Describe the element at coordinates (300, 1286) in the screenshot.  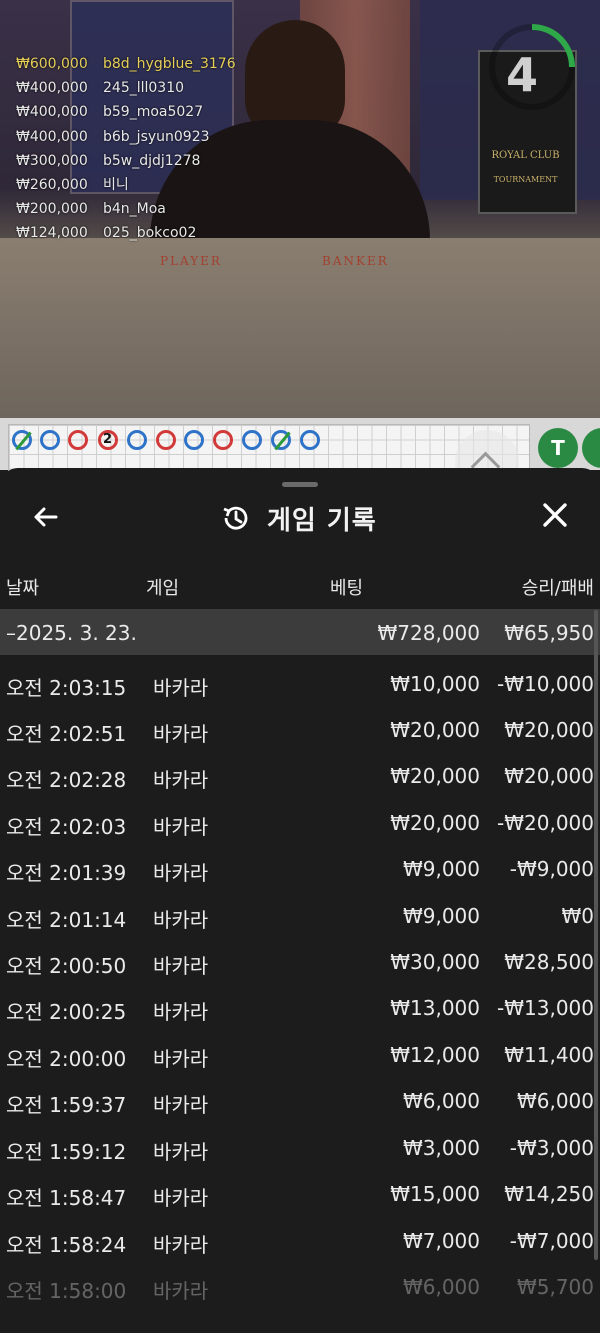
I see `history-row: 오전 1:58:00 바카라 ₩6,000 ₩5,700` at that location.